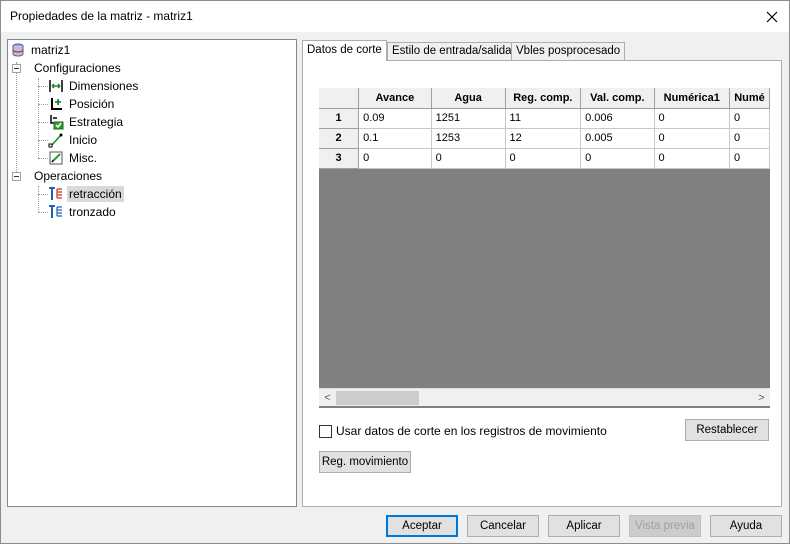  I want to click on strategy-icon, so click(57, 122).